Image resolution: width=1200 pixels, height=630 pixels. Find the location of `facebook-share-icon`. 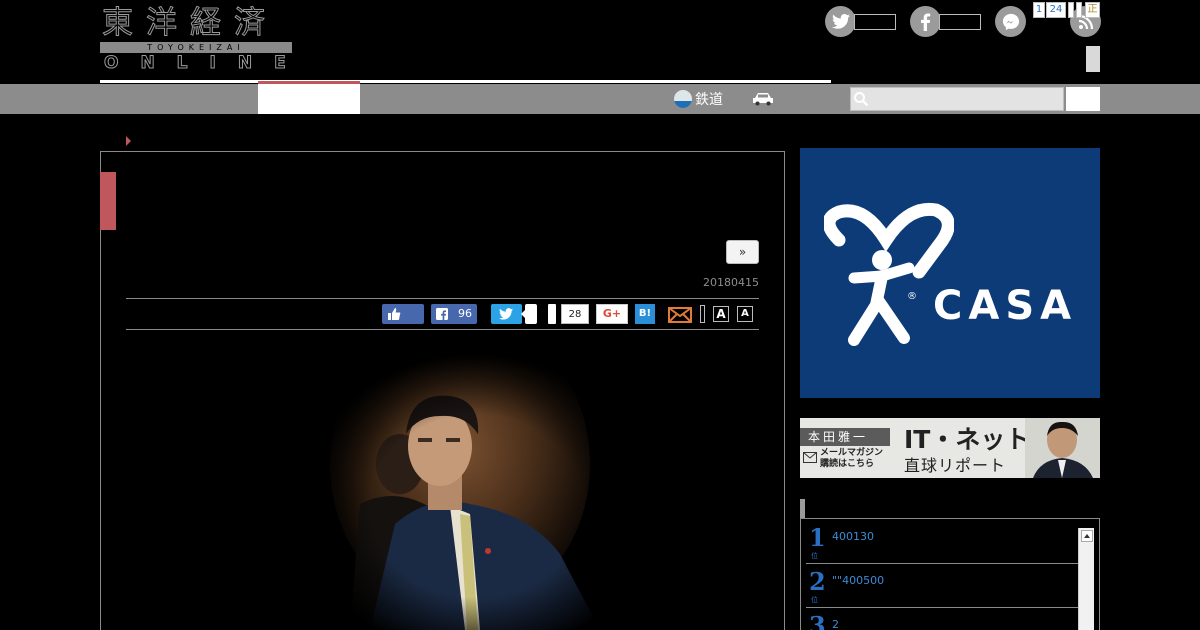

facebook-share-icon is located at coordinates (442, 314).